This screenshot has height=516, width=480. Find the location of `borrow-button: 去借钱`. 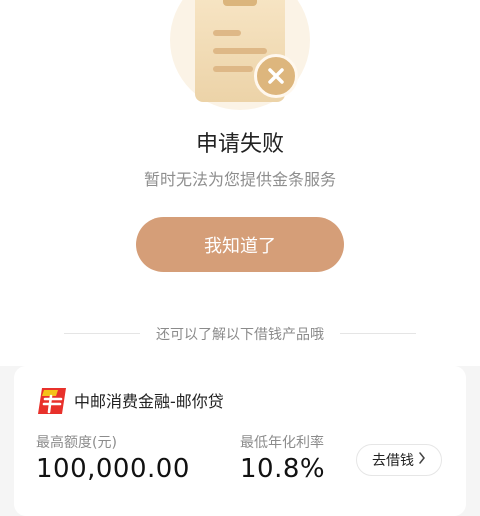

borrow-button: 去借钱 is located at coordinates (399, 460).